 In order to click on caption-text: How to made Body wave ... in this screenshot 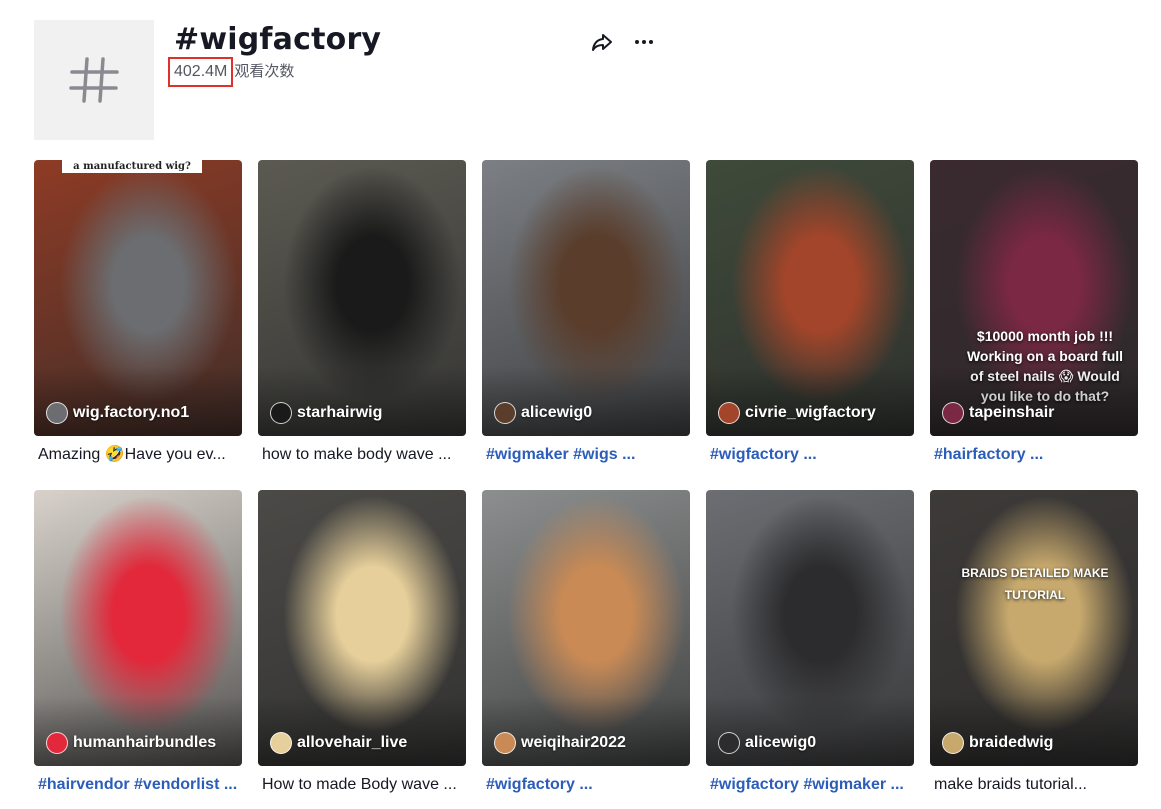, I will do `click(359, 784)`.